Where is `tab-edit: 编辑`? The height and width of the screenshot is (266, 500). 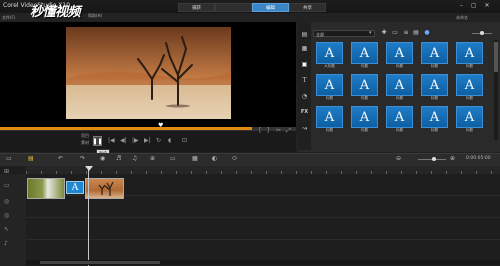 tab-edit: 编辑 is located at coordinates (270, 7).